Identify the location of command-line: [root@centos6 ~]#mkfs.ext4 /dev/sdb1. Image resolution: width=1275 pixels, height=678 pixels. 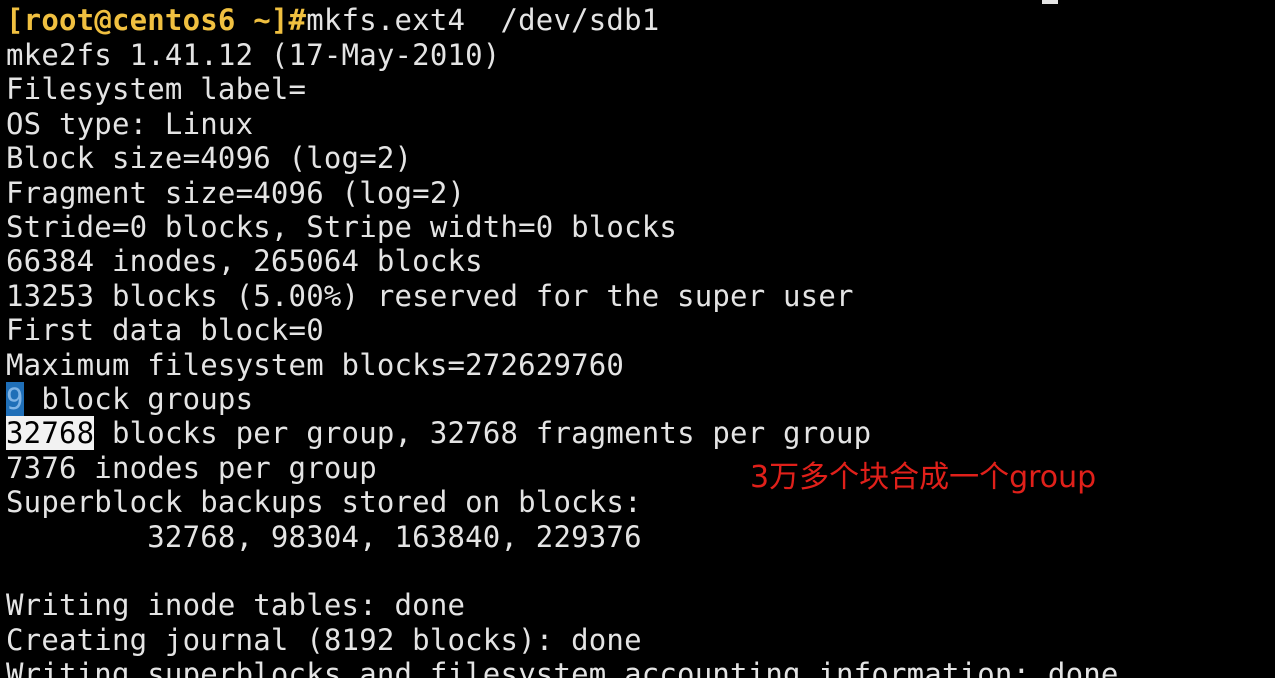
(332, 20).